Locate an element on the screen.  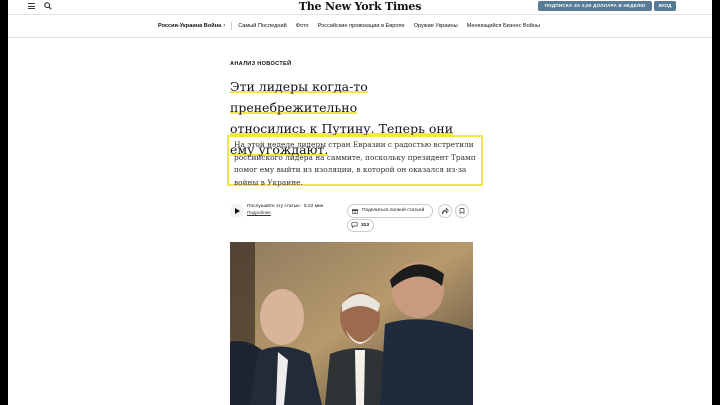
comments-count: 313 is located at coordinates (365, 225).